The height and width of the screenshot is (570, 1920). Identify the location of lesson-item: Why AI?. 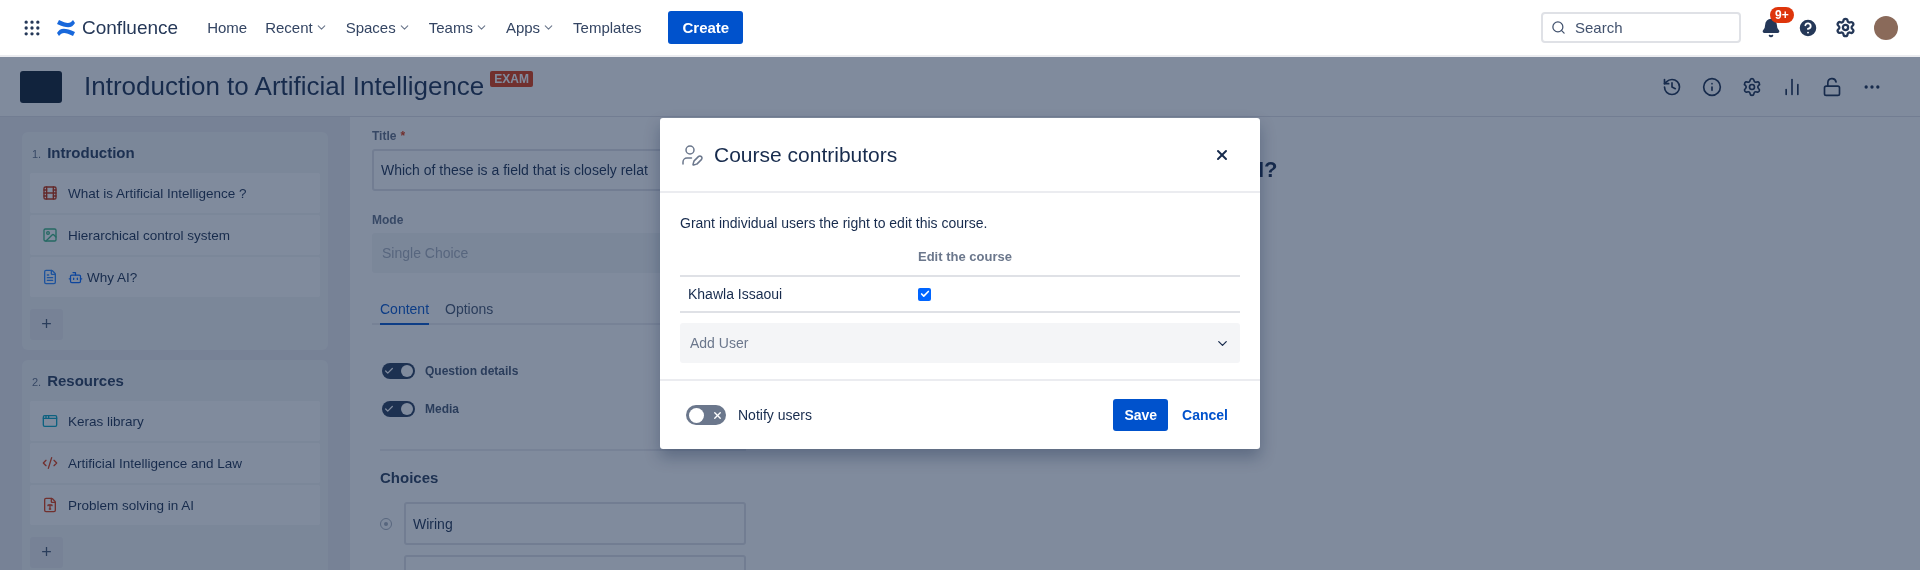
(175, 277).